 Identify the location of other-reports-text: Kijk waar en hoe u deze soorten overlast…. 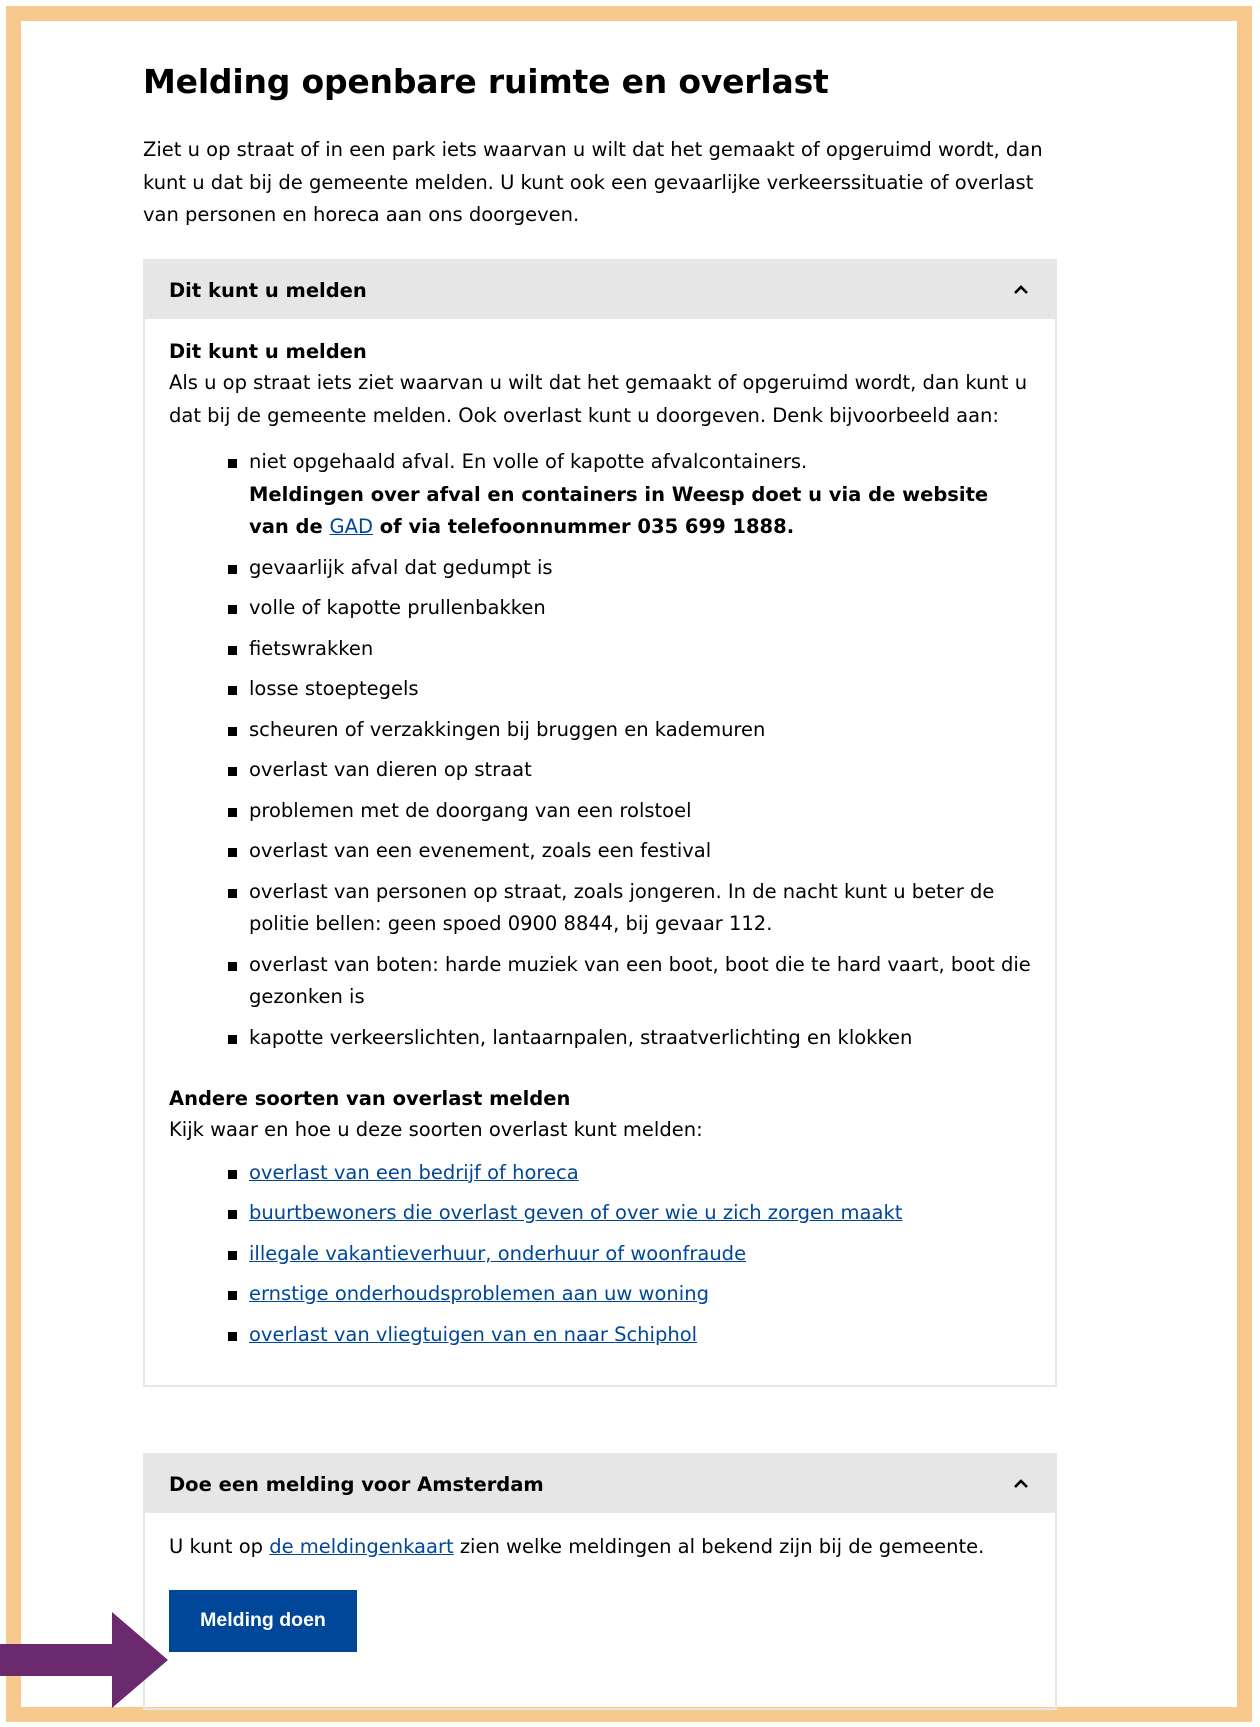
(436, 1129).